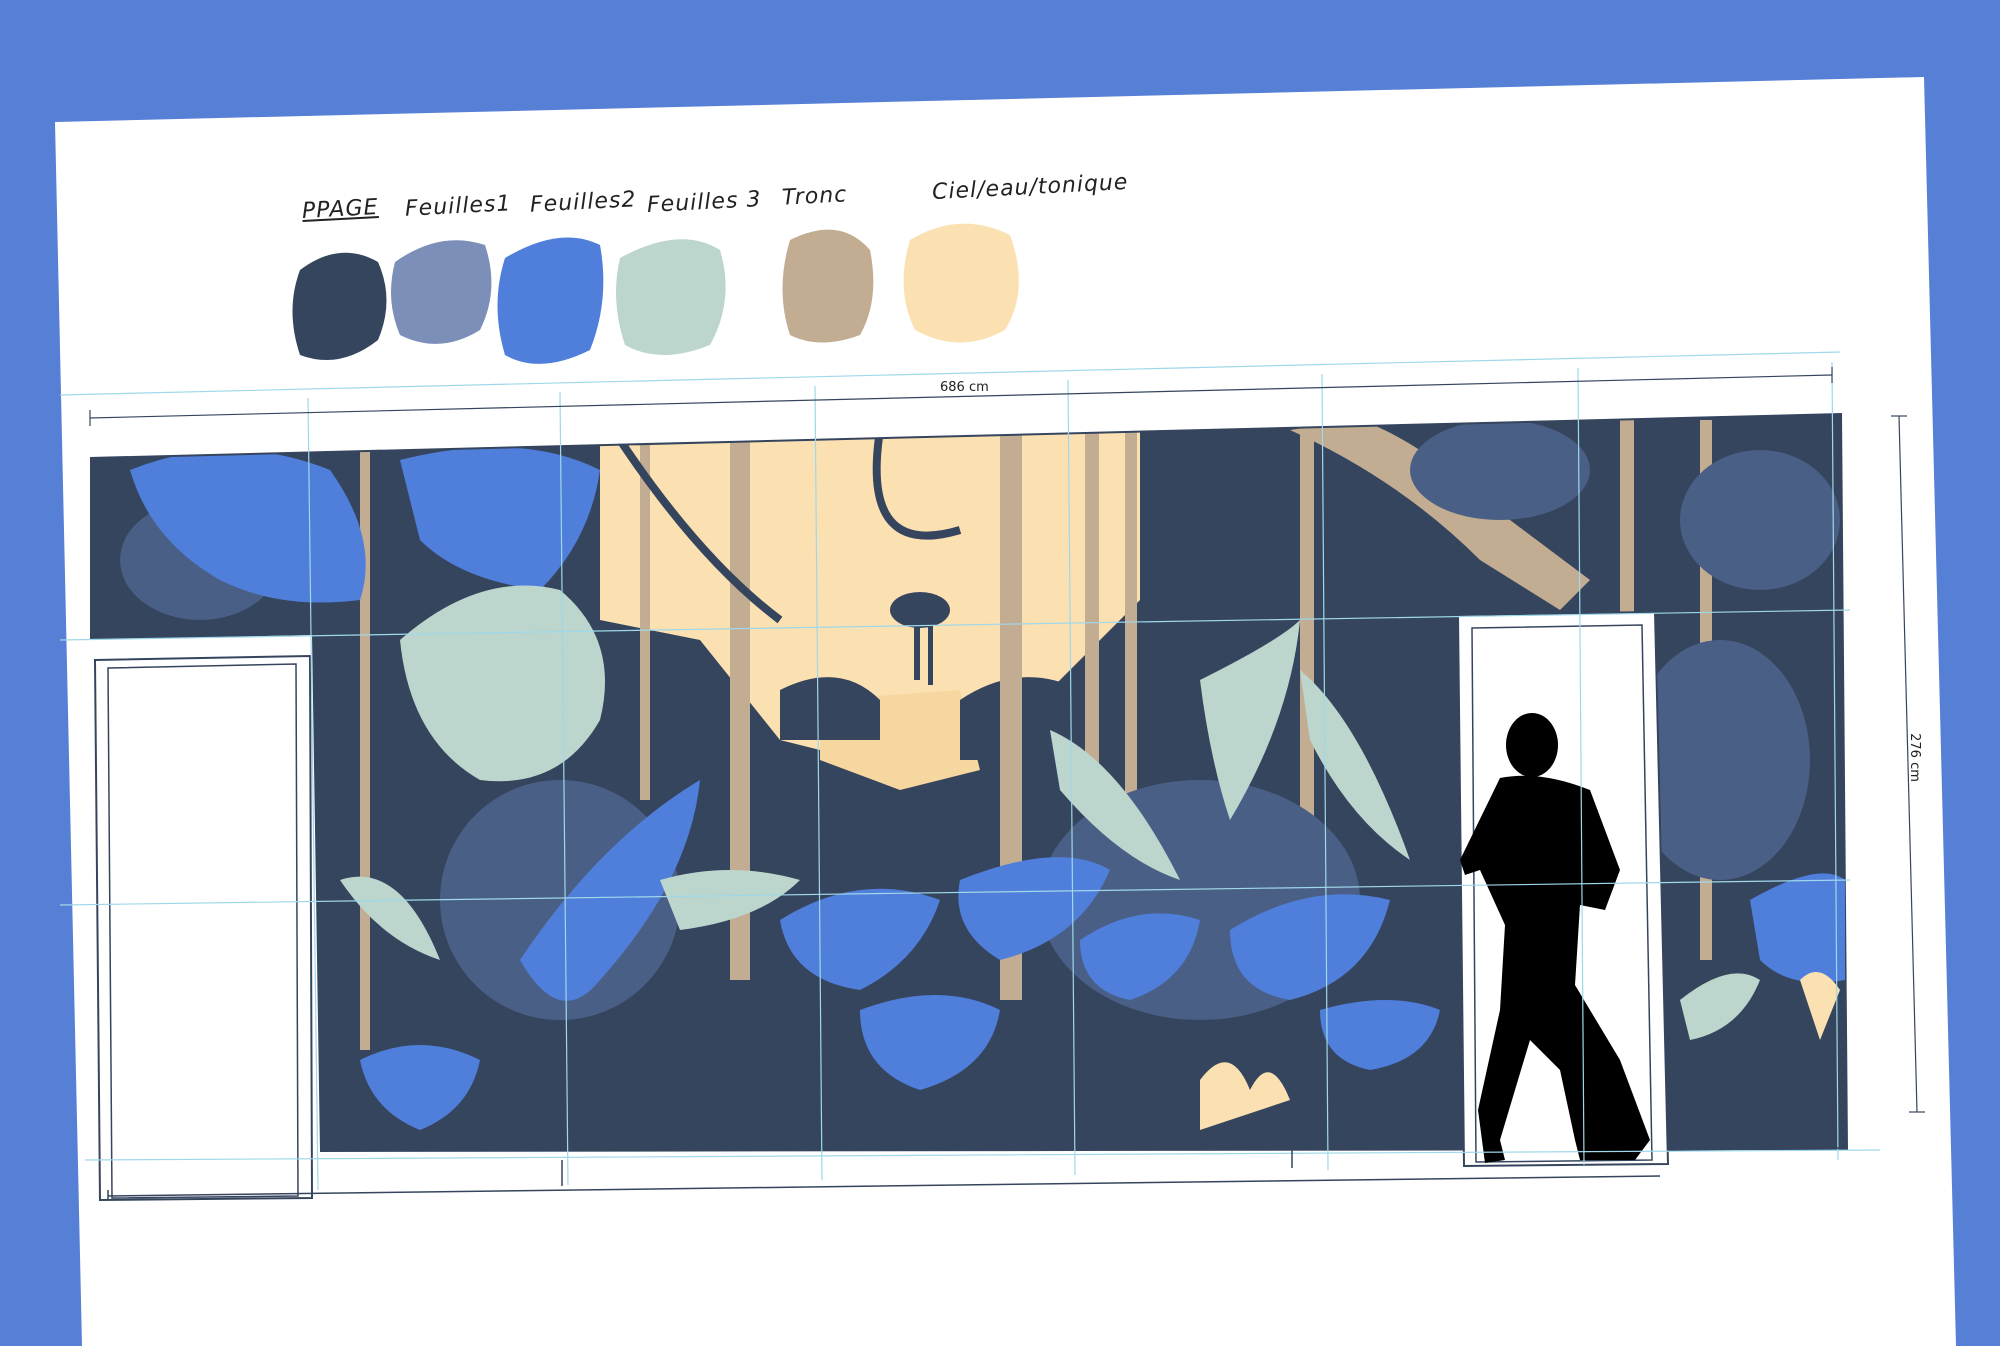 This screenshot has width=2000, height=1346. What do you see at coordinates (550, 300) in the screenshot?
I see `swatch-feuilles2` at bounding box center [550, 300].